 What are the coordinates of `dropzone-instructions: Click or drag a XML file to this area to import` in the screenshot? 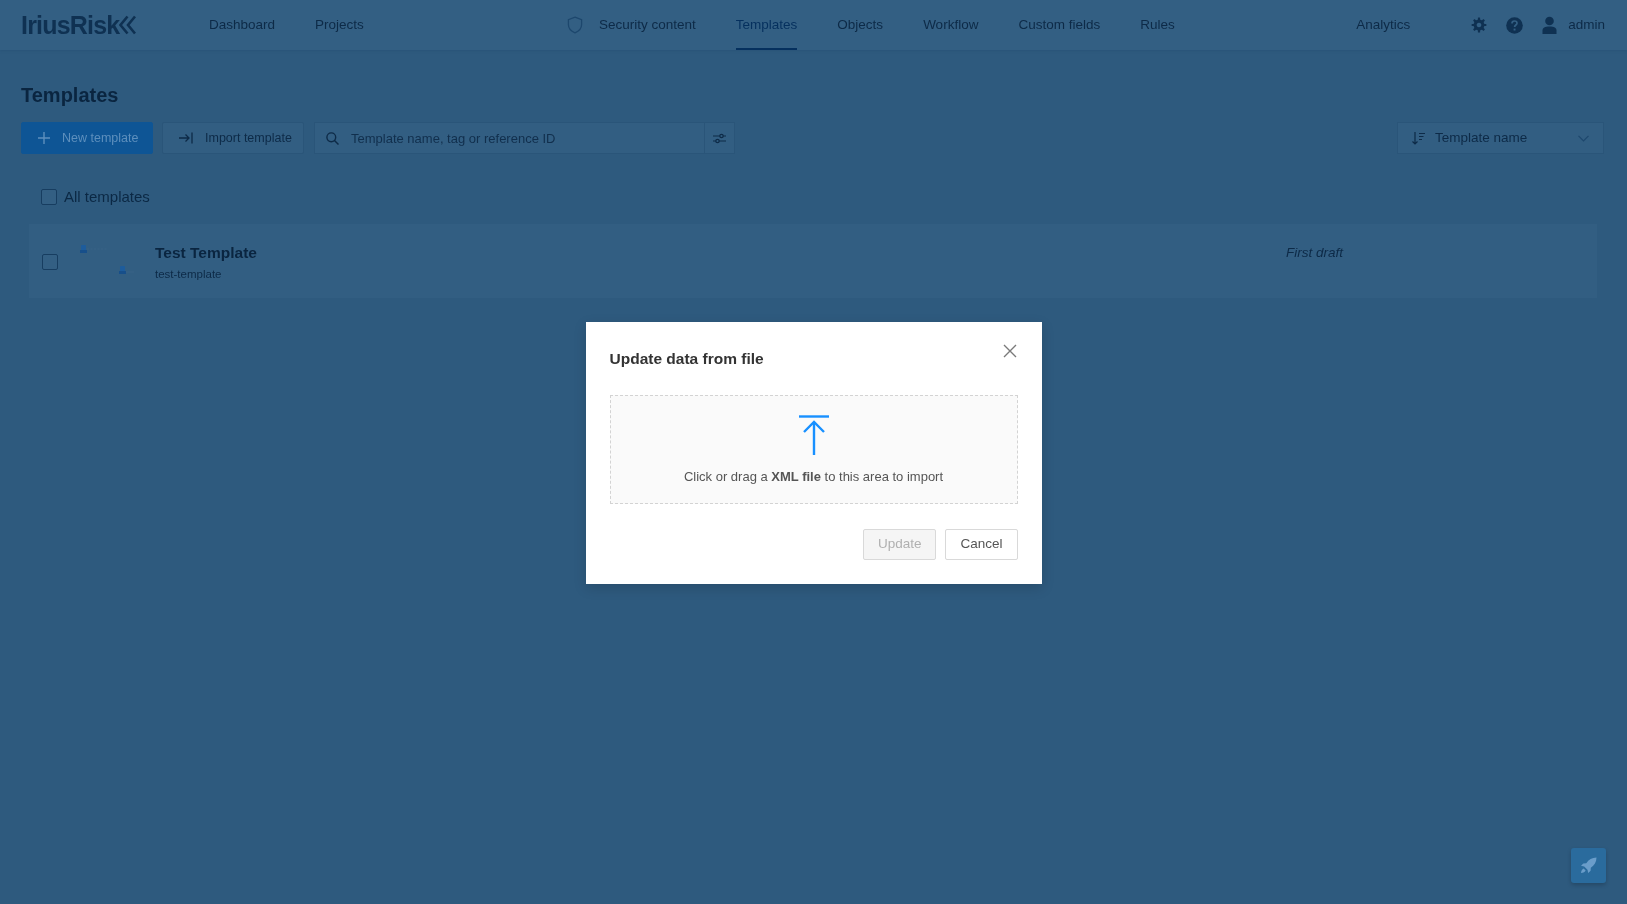 It's located at (813, 477).